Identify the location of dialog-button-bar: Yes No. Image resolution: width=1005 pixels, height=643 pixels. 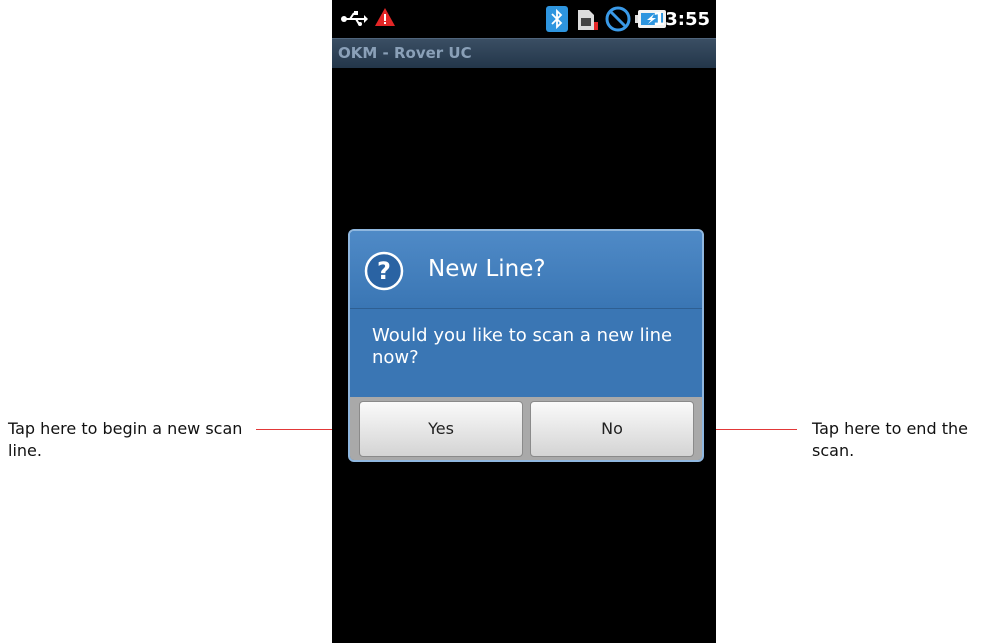
(526, 428).